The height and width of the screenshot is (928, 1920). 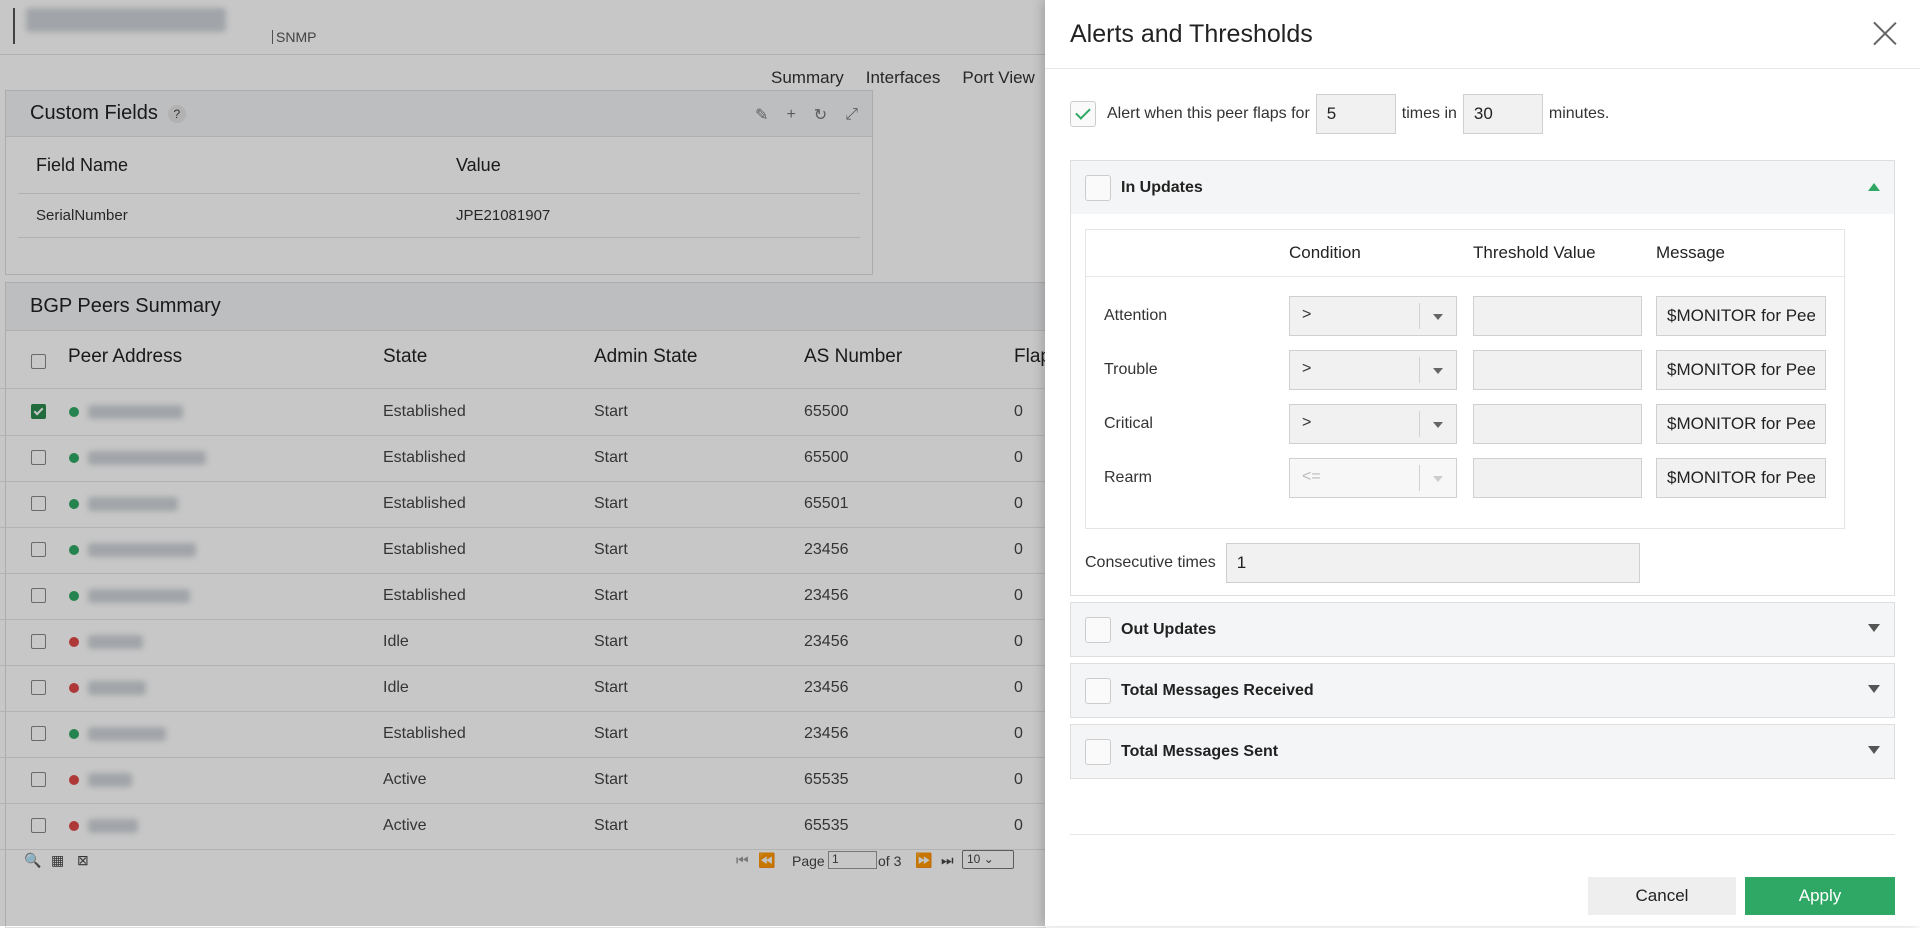 What do you see at coordinates (1482, 751) in the screenshot?
I see `section-total-messages-sent-header: Total Messages Sent` at bounding box center [1482, 751].